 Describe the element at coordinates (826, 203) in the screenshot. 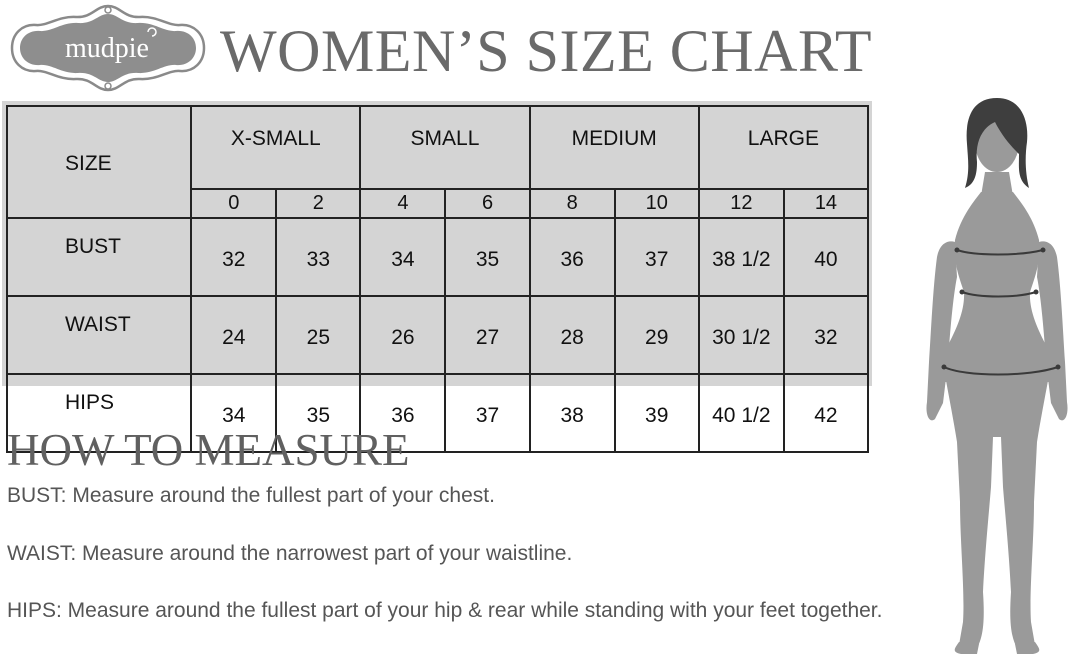

I see `size-number-cell: 14` at that location.